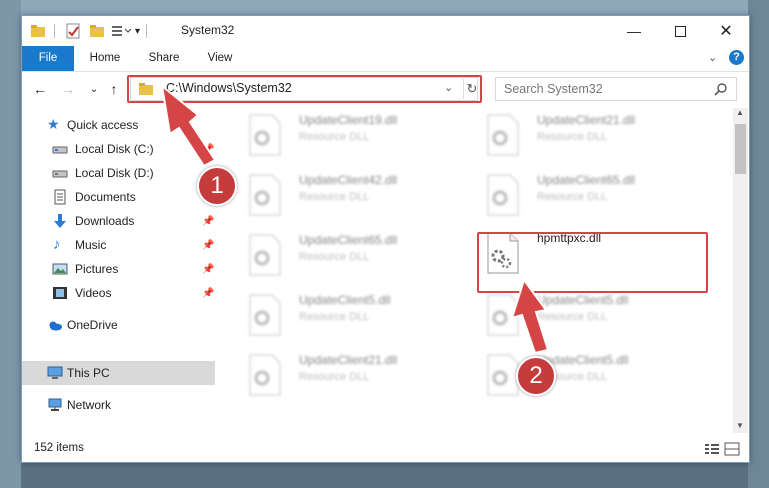 The height and width of the screenshot is (488, 769). Describe the element at coordinates (536, 376) in the screenshot. I see `step-2-badge: 2` at that location.